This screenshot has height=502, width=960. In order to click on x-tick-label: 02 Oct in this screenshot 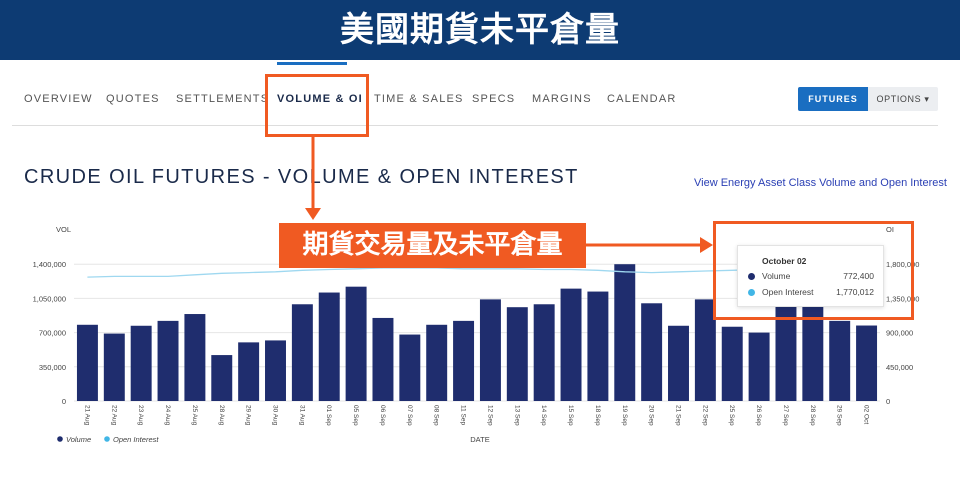, I will do `click(866, 414)`.